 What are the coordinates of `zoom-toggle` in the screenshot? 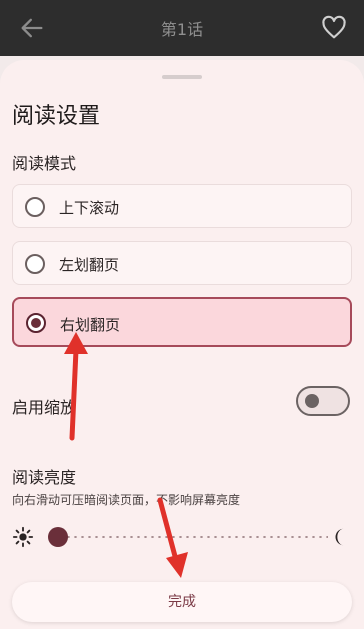 It's located at (323, 401).